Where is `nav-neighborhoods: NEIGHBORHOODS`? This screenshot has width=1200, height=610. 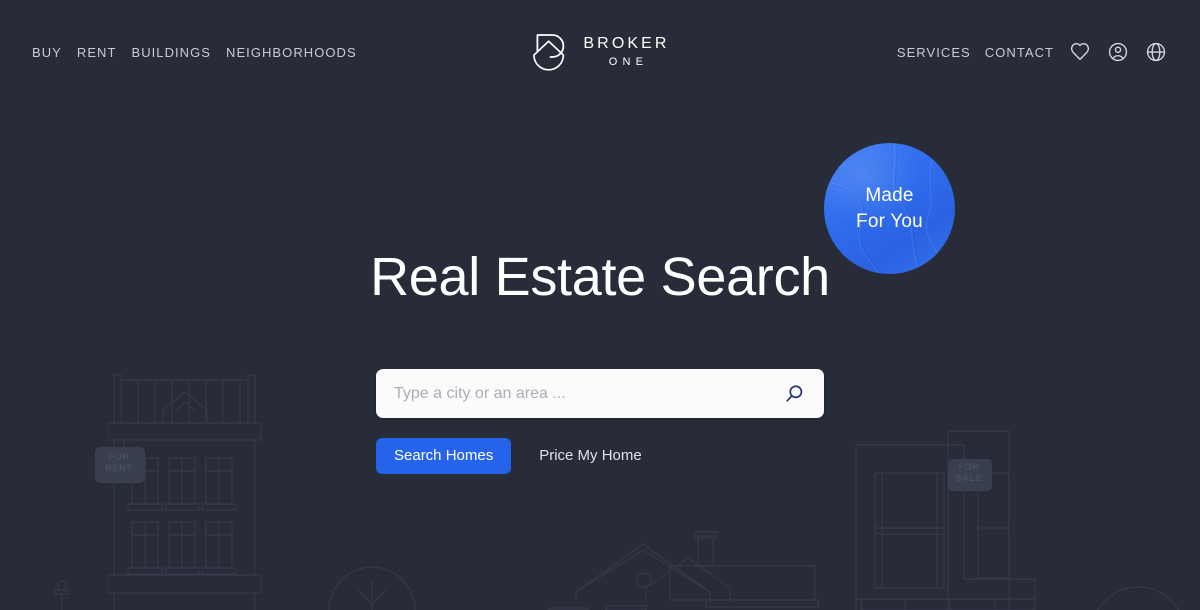 nav-neighborhoods: NEIGHBORHOODS is located at coordinates (291, 52).